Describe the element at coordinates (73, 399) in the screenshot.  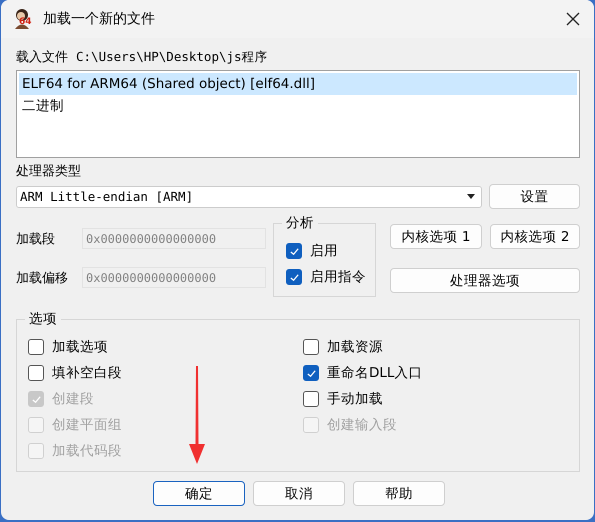
I see `checkbox-label: 创建段` at that location.